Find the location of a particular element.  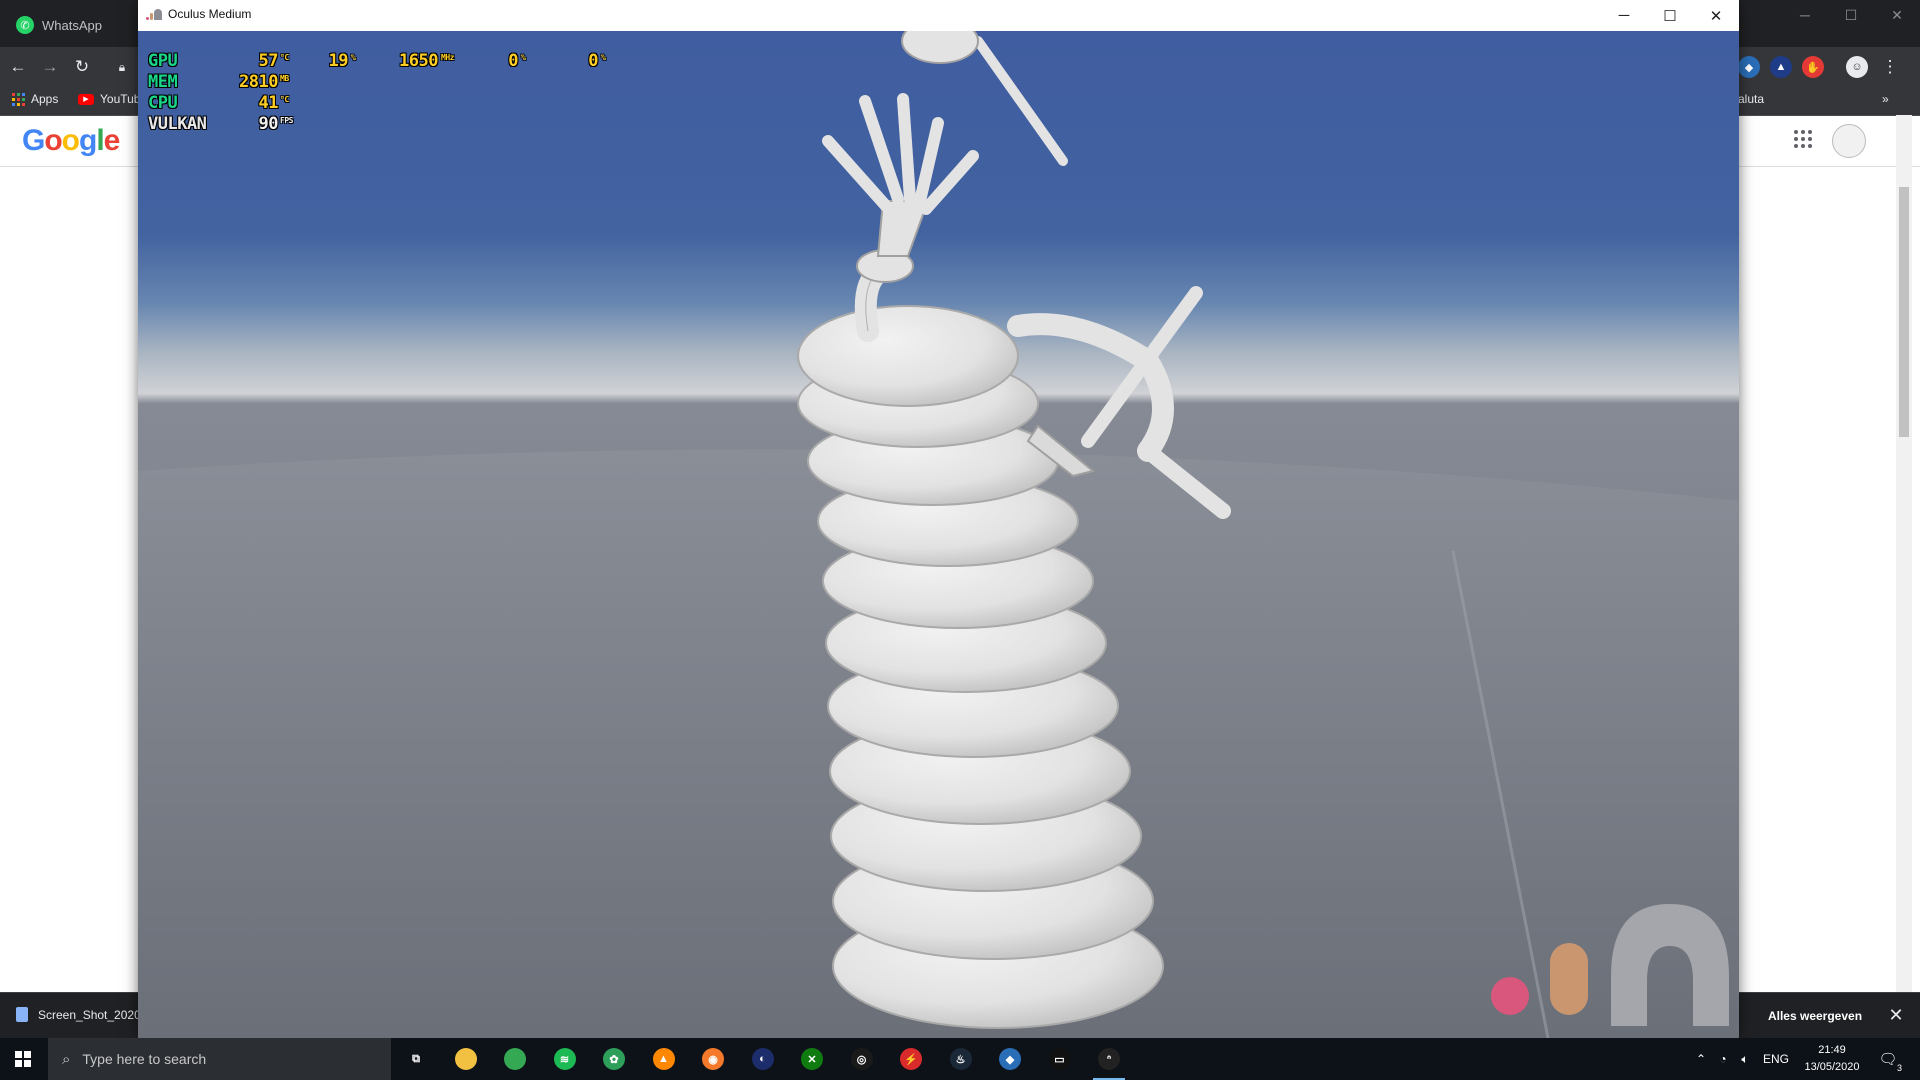

reload-button: ↻ is located at coordinates (82, 67).